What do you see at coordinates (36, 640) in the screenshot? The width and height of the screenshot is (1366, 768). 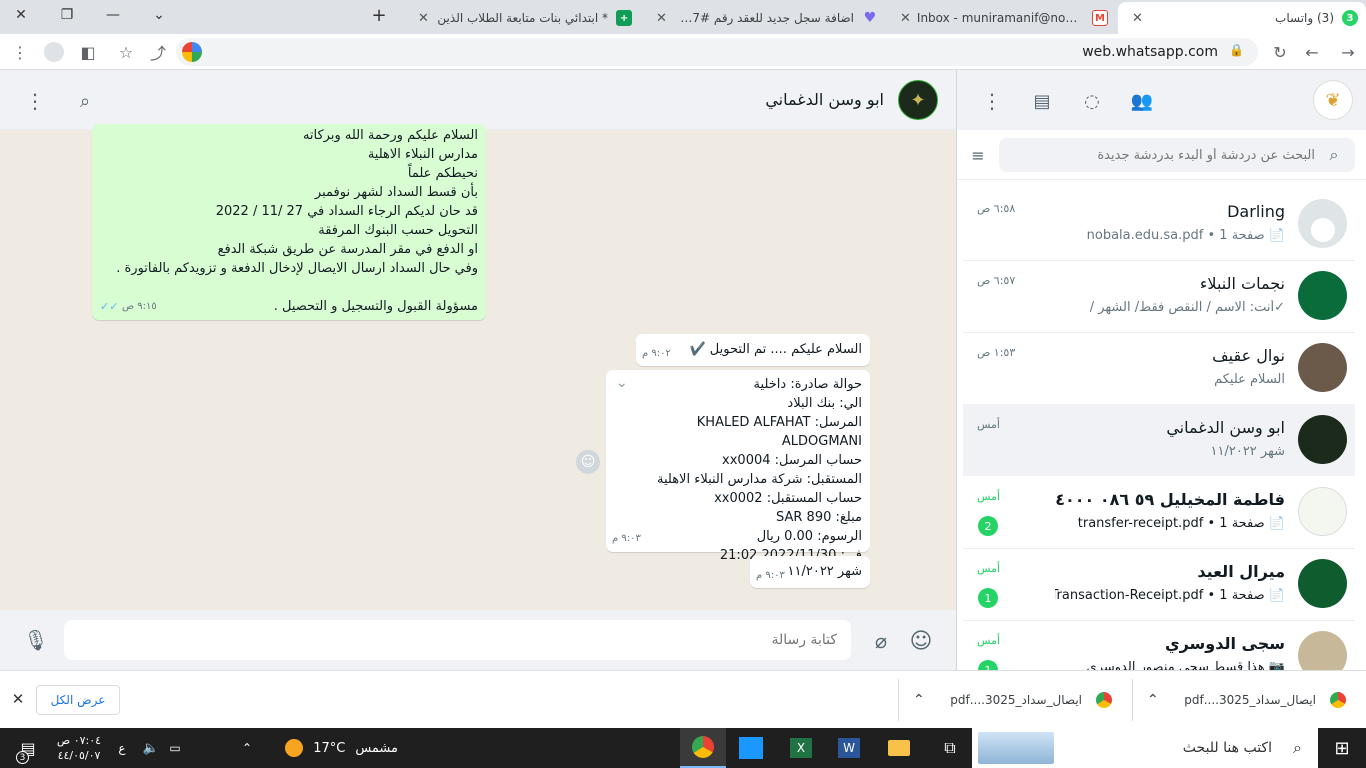 I see `microphone-icon: 🎙` at bounding box center [36, 640].